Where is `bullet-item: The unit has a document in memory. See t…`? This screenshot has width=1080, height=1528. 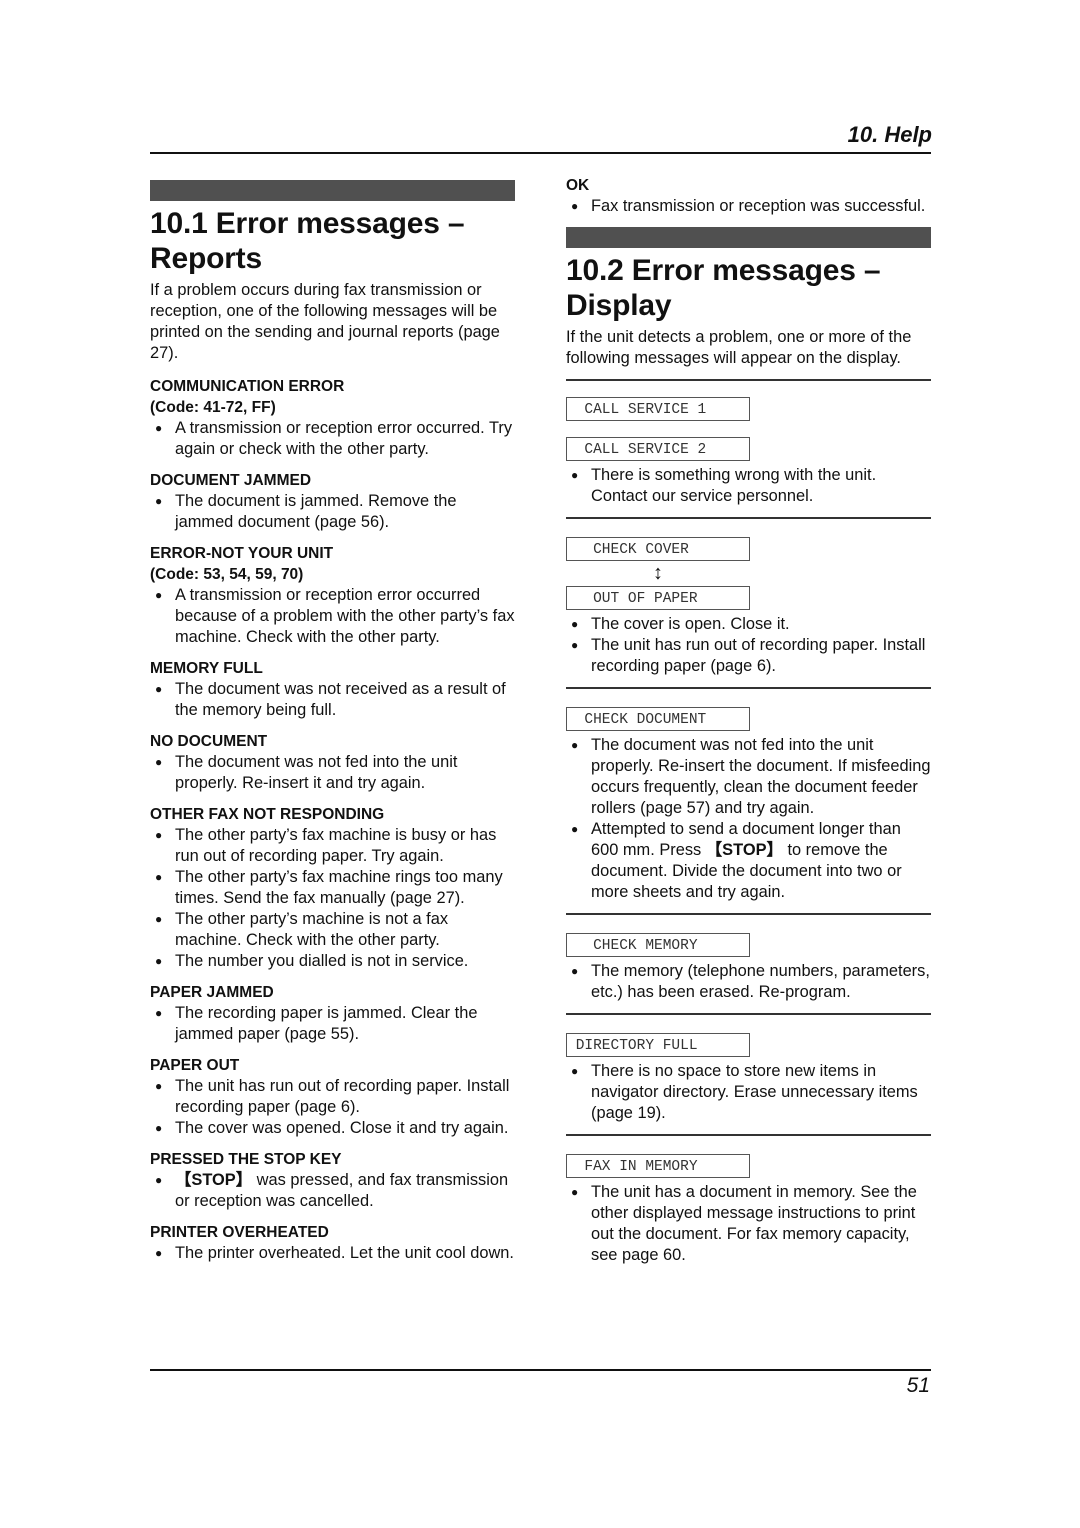
bullet-item: The unit has a document in memory. See t… is located at coordinates (748, 1224).